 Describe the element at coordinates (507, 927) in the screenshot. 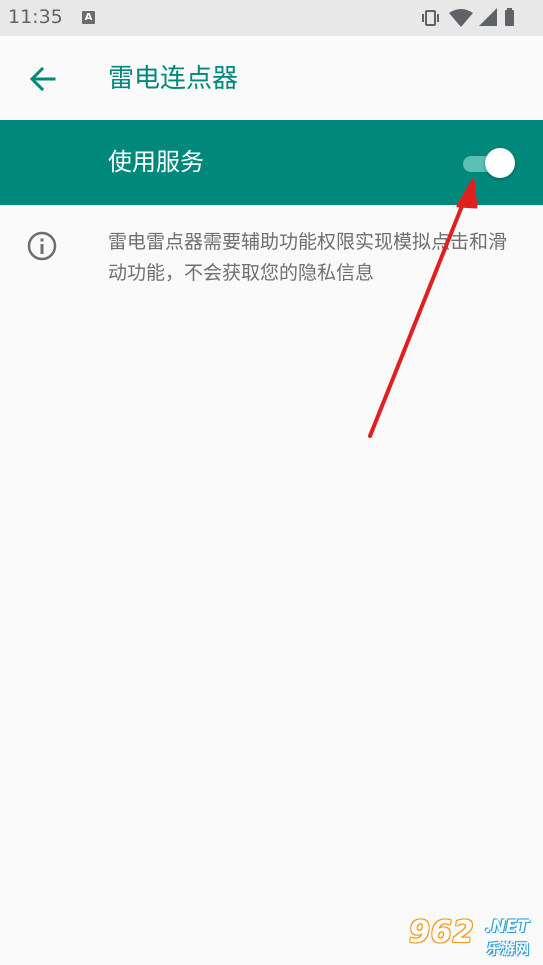

I see `watermark-domain: .NET` at that location.